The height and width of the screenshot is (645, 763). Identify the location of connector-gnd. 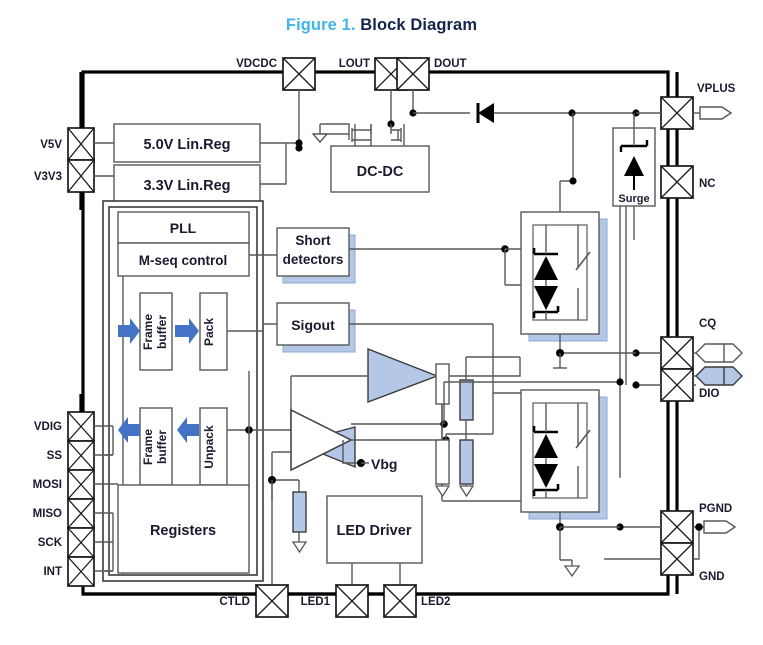
(720, 527).